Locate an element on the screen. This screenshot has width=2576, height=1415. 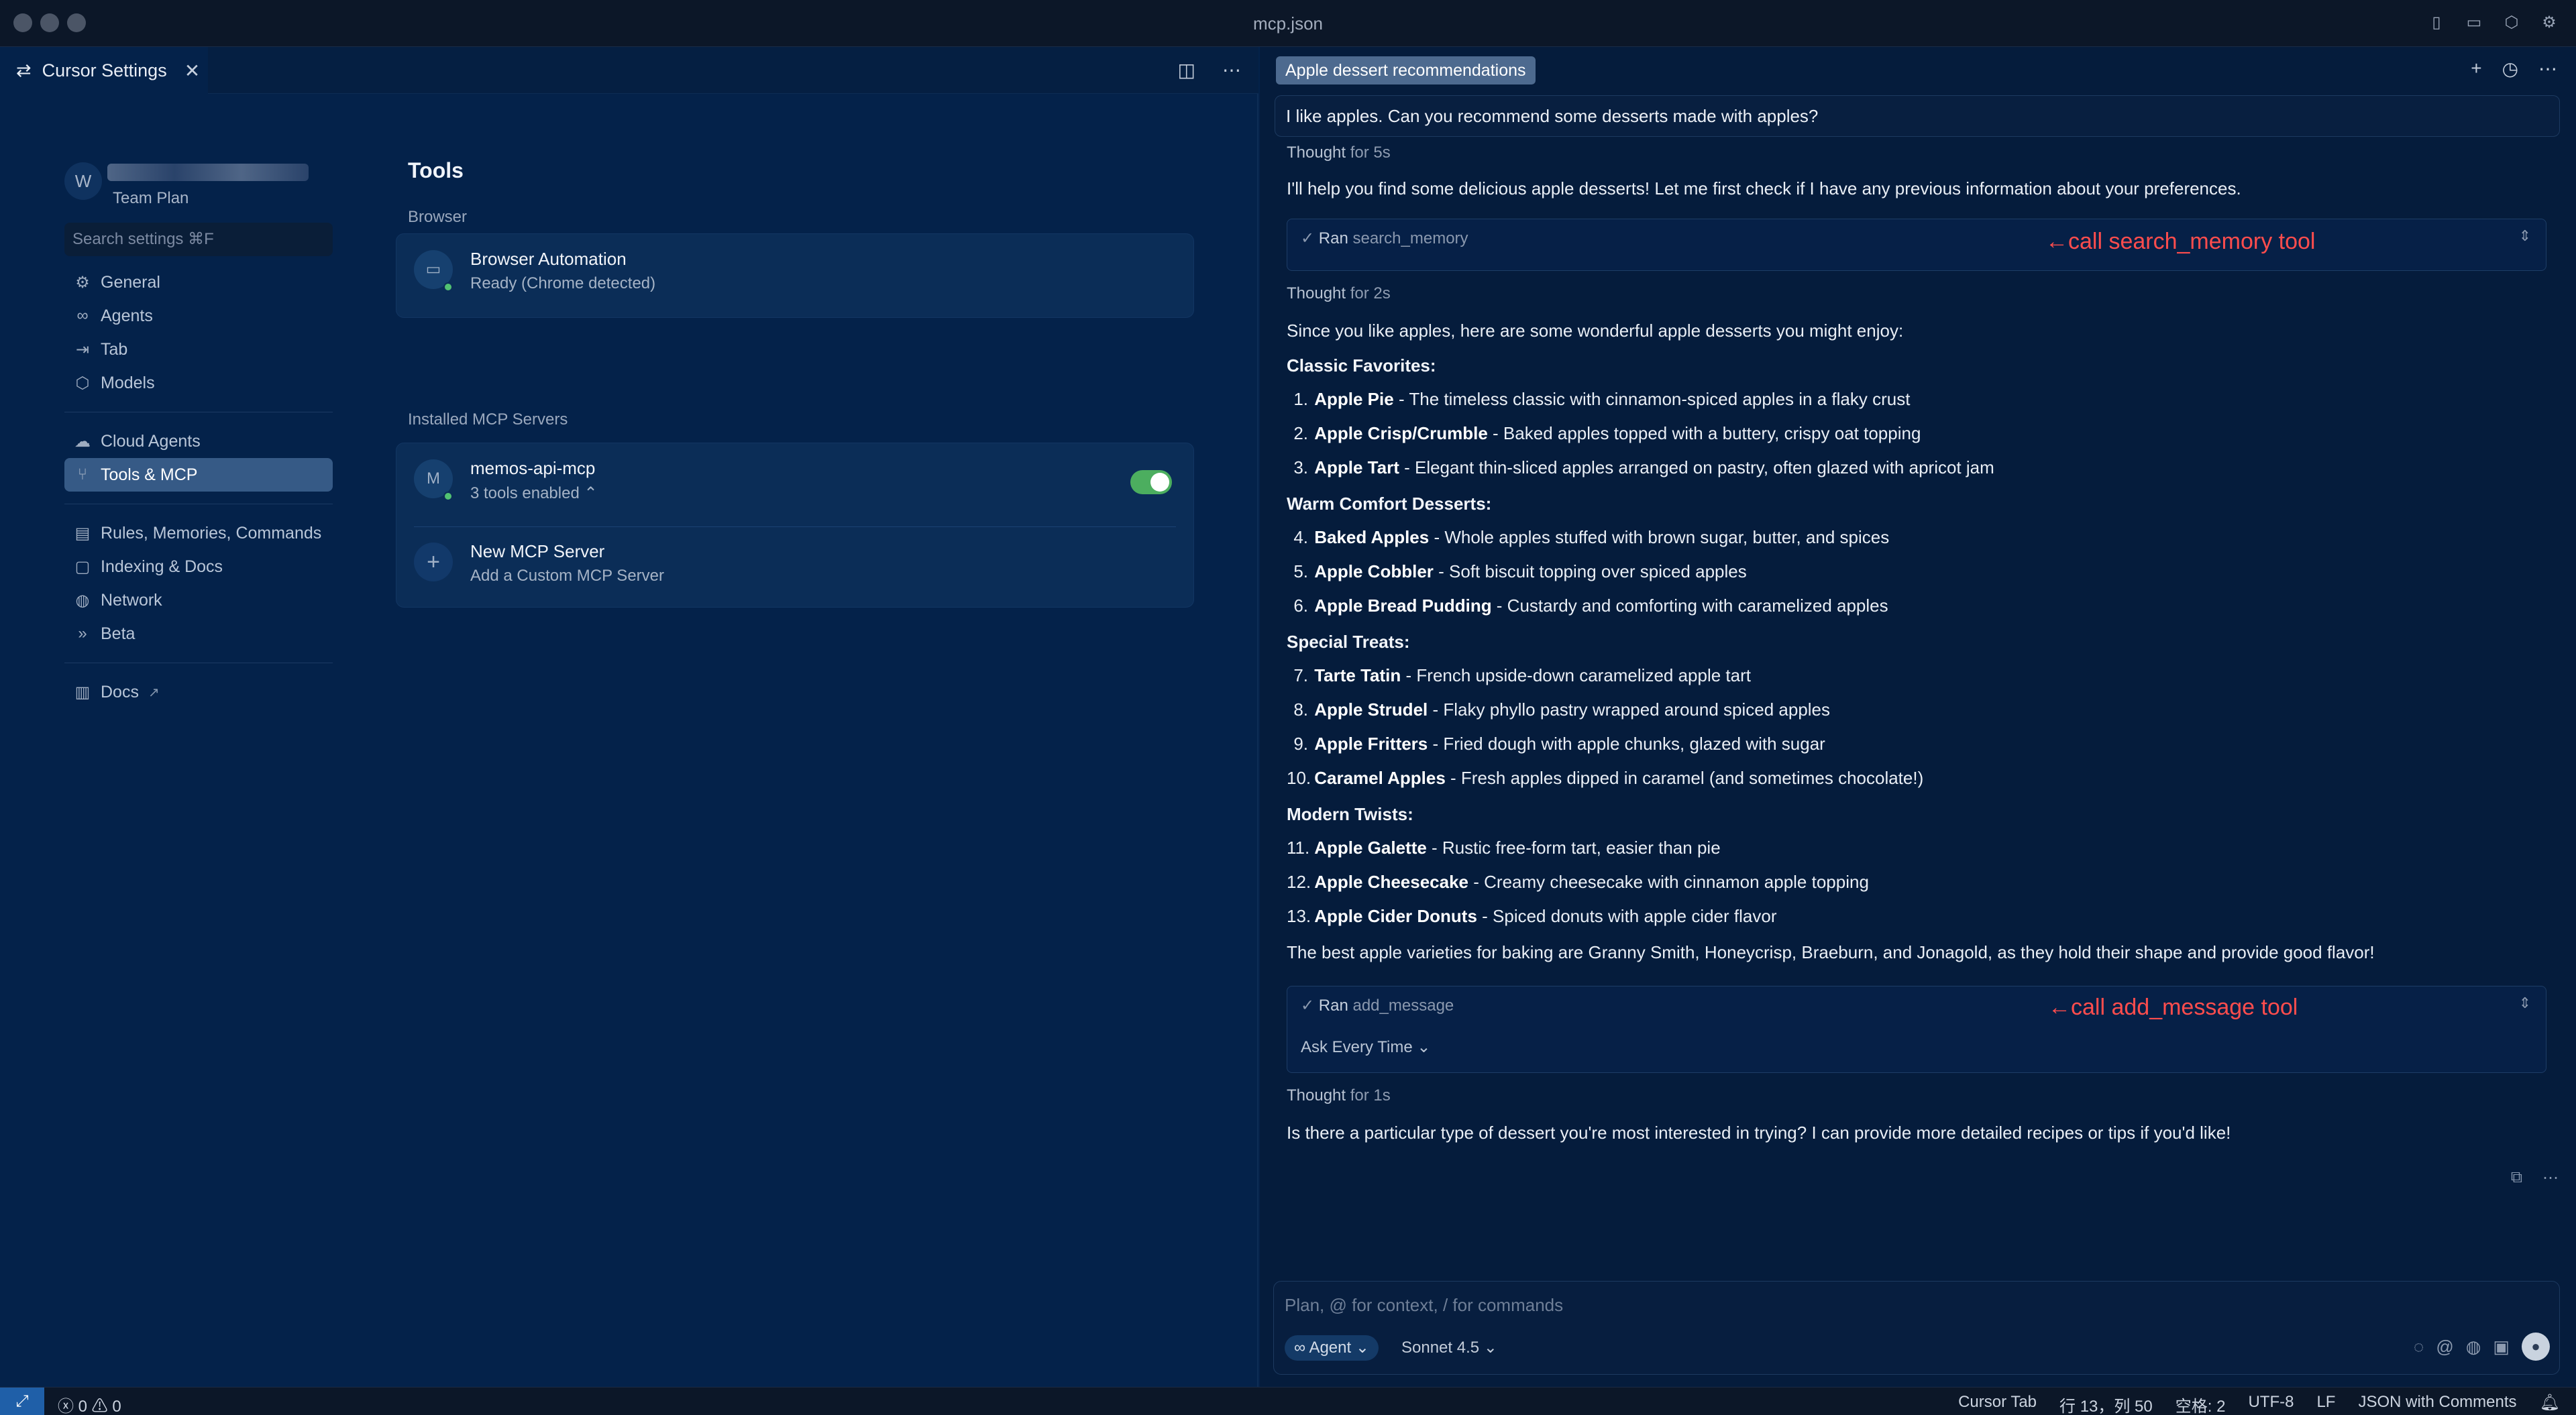
nav-label: Network is located at coordinates (131, 600).